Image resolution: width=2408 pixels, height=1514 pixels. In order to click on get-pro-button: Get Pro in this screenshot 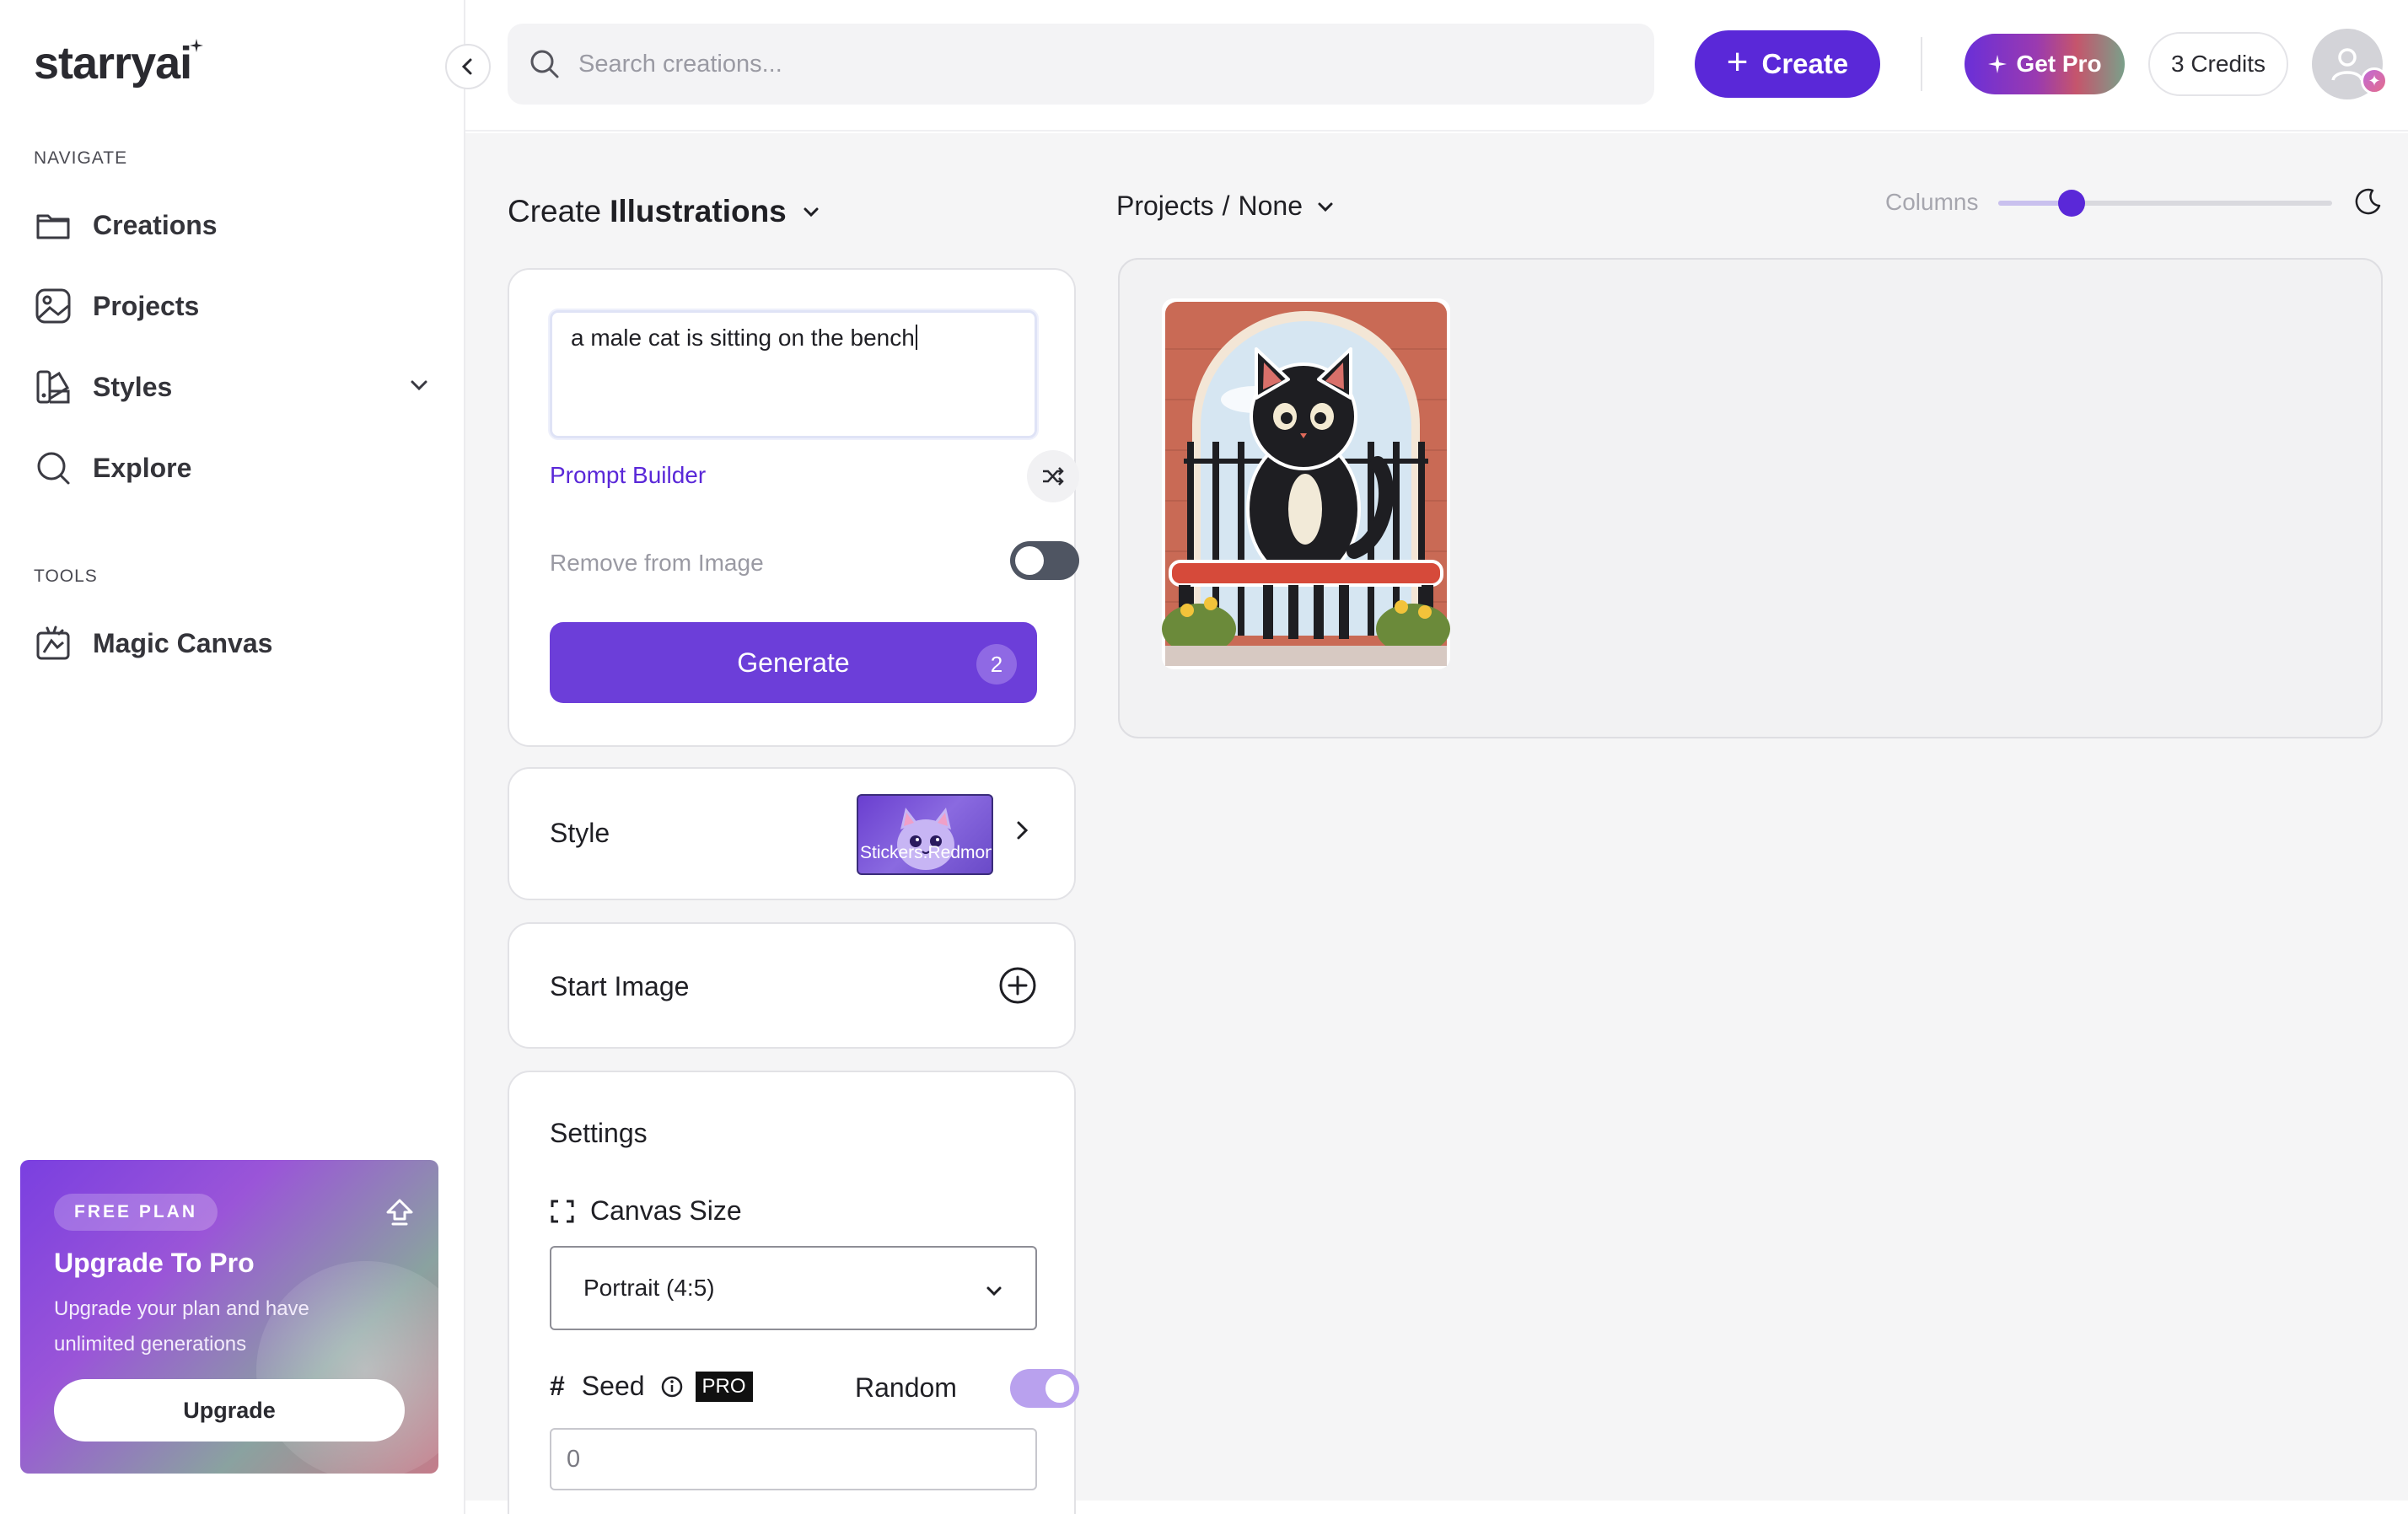, I will do `click(2045, 64)`.